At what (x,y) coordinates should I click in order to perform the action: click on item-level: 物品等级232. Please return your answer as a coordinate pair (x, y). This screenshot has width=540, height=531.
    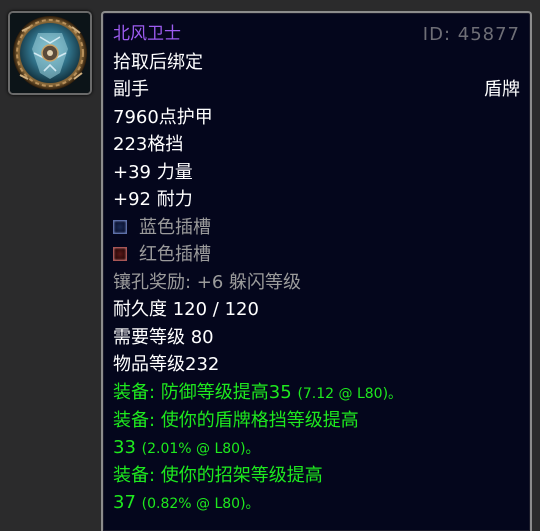
    Looking at the image, I should click on (166, 364).